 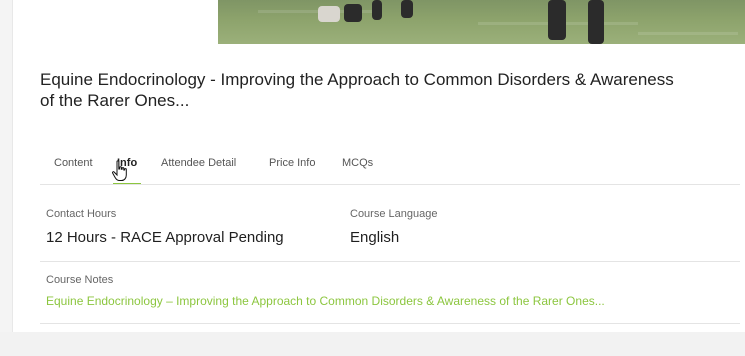 I want to click on tab-attendee-detail: Attendee Detail, so click(x=198, y=168).